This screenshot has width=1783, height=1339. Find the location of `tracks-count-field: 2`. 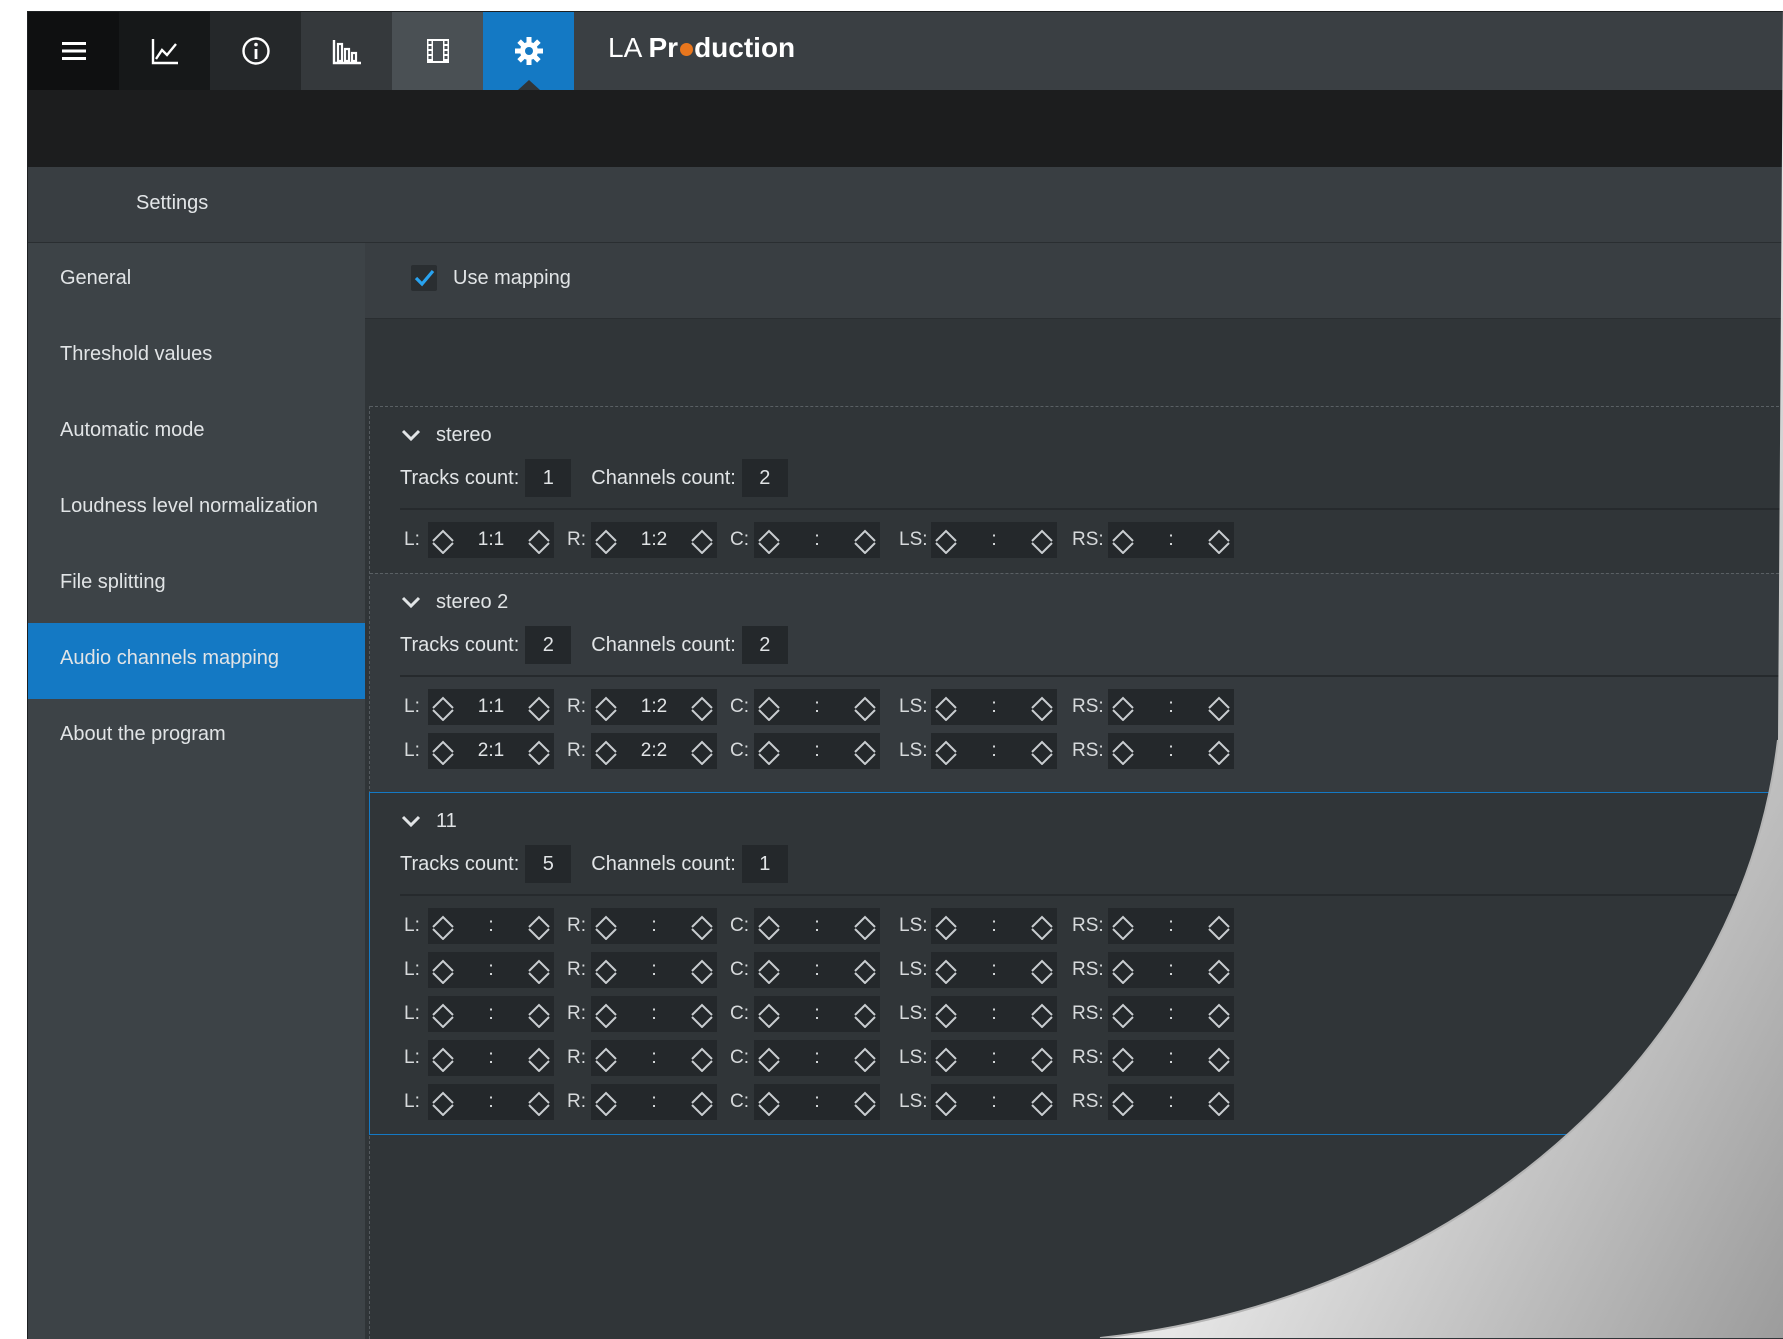

tracks-count-field: 2 is located at coordinates (548, 645).